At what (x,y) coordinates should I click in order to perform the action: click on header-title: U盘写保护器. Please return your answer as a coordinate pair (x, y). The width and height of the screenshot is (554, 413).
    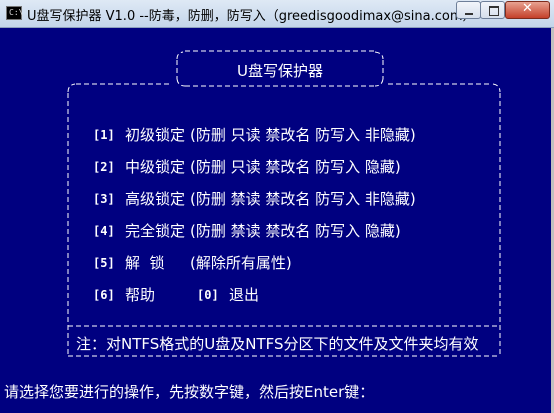
    Looking at the image, I should click on (280, 71).